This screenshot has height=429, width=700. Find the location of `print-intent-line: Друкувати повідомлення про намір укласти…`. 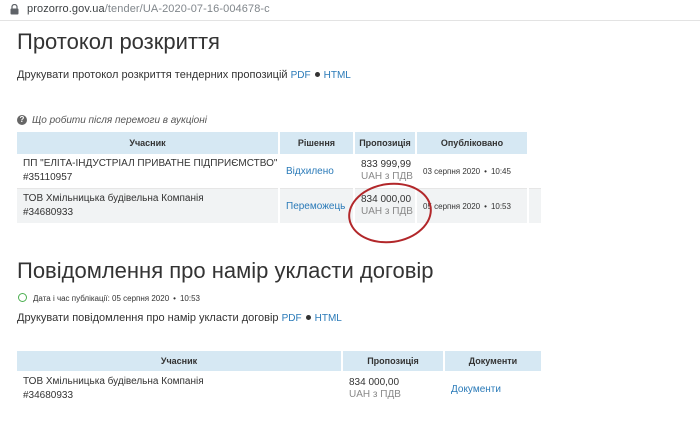

print-intent-line: Друкувати повідомлення про намір укласти… is located at coordinates (179, 318).